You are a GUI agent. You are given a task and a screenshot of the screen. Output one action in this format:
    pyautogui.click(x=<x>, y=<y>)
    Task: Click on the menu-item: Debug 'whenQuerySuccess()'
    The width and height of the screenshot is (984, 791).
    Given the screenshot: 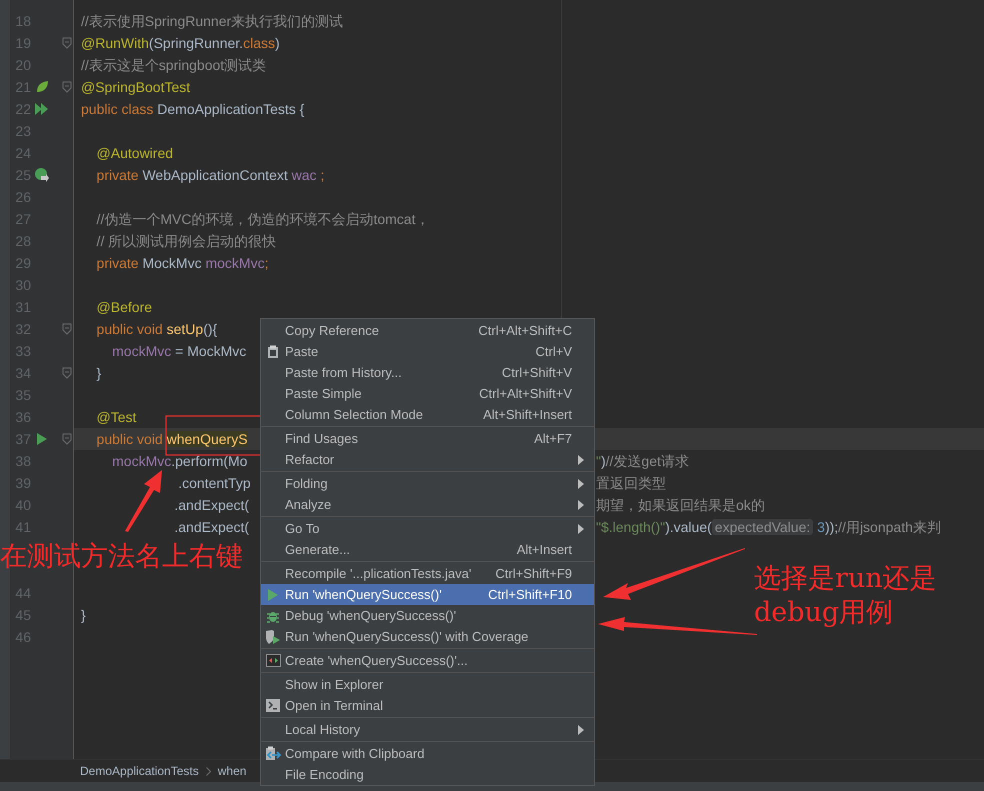 What is the action you would take?
    pyautogui.click(x=427, y=615)
    